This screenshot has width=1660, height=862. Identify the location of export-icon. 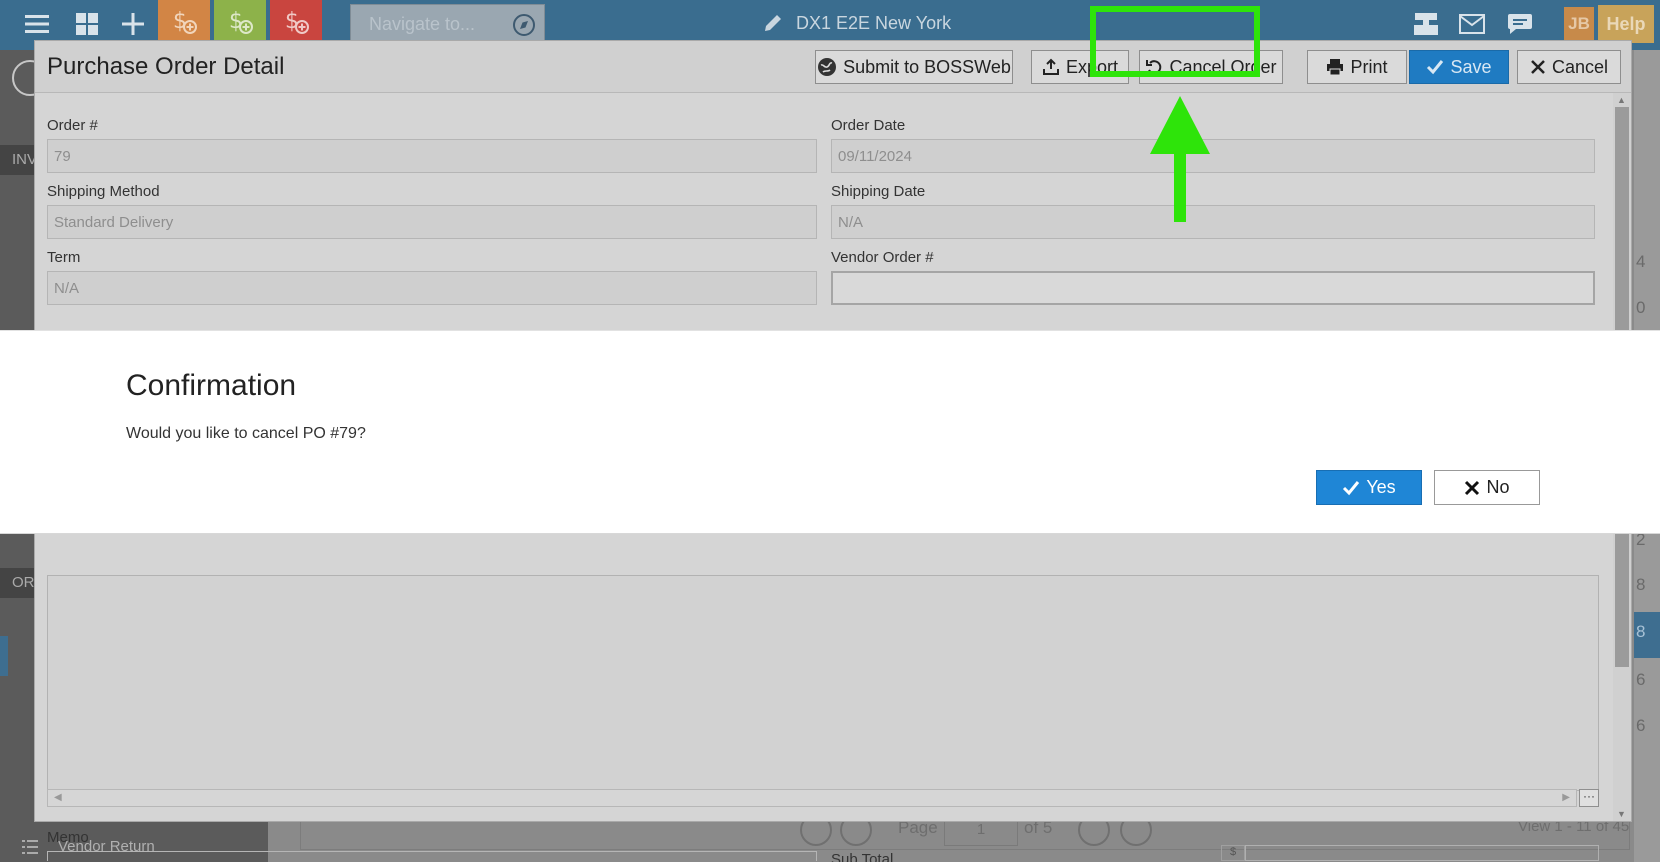
(1050, 66).